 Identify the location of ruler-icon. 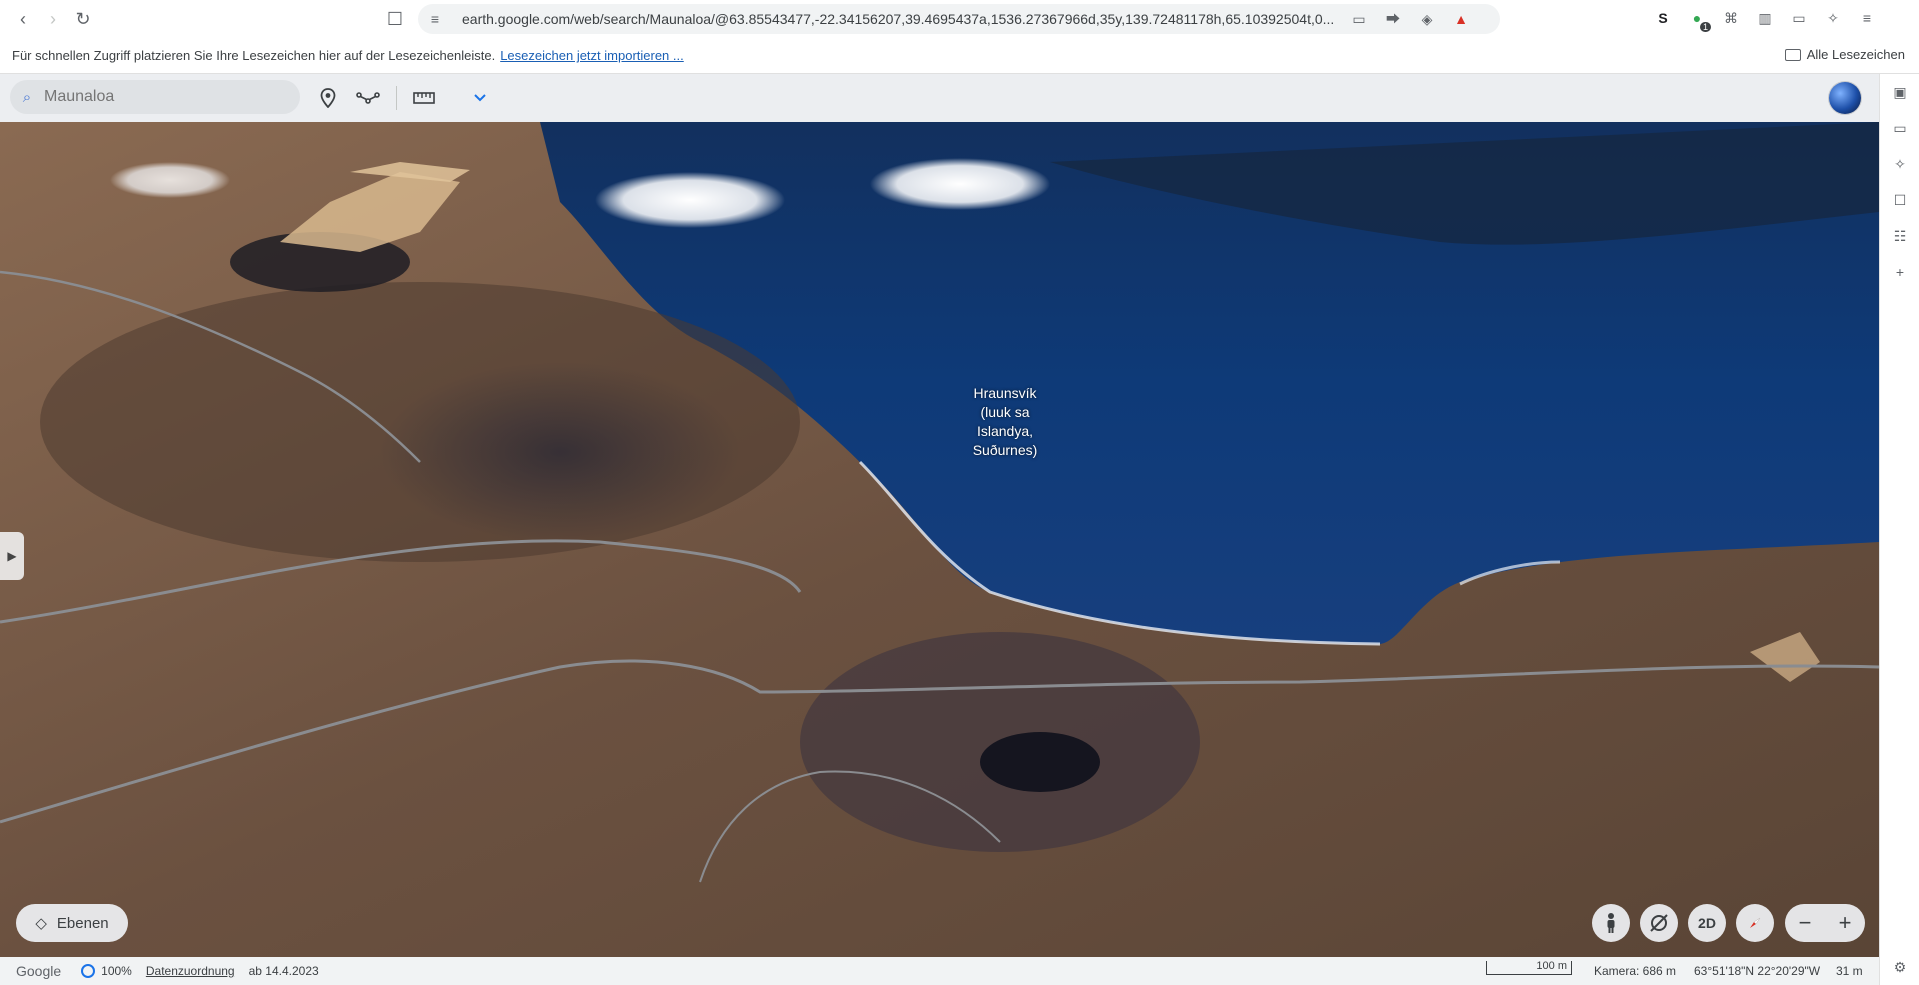
(424, 98).